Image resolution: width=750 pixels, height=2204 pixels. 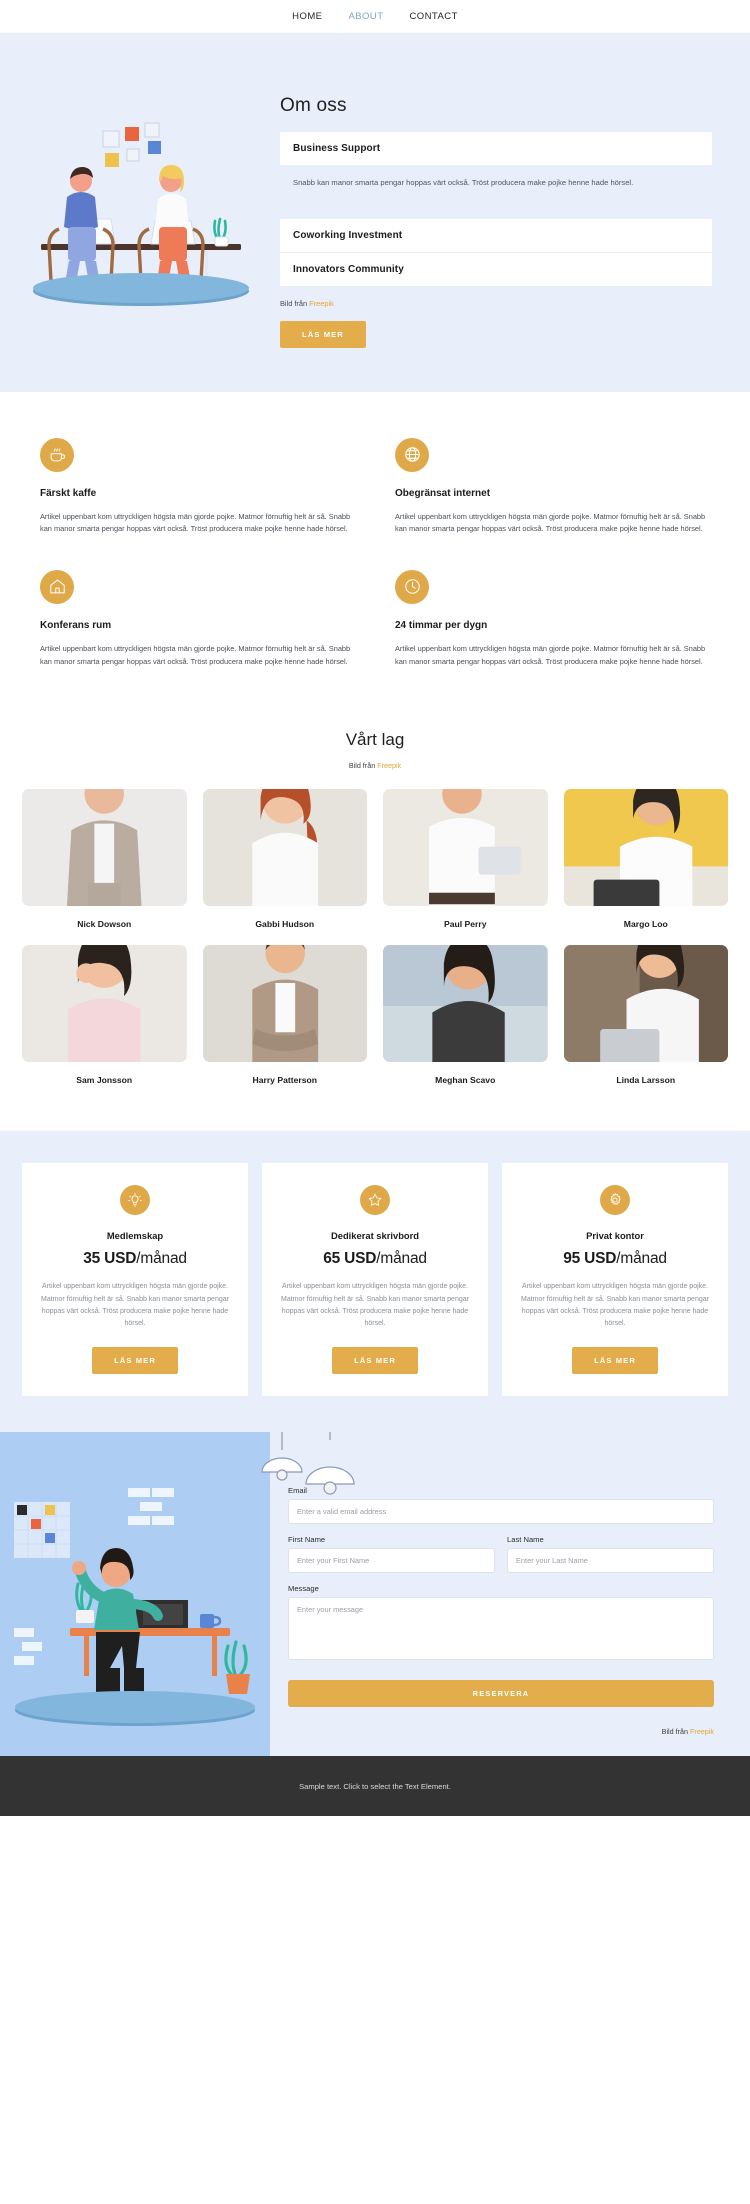 I want to click on team-member-name: Nick Dowson, so click(x=104, y=924).